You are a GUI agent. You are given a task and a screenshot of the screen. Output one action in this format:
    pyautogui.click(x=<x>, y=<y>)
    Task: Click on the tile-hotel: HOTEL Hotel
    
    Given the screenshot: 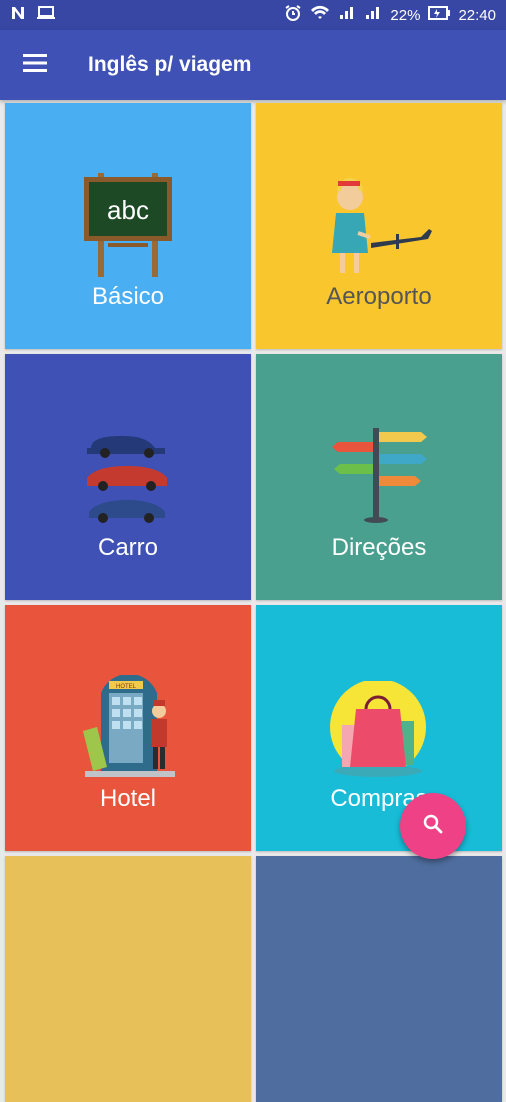 What is the action you would take?
    pyautogui.click(x=128, y=728)
    